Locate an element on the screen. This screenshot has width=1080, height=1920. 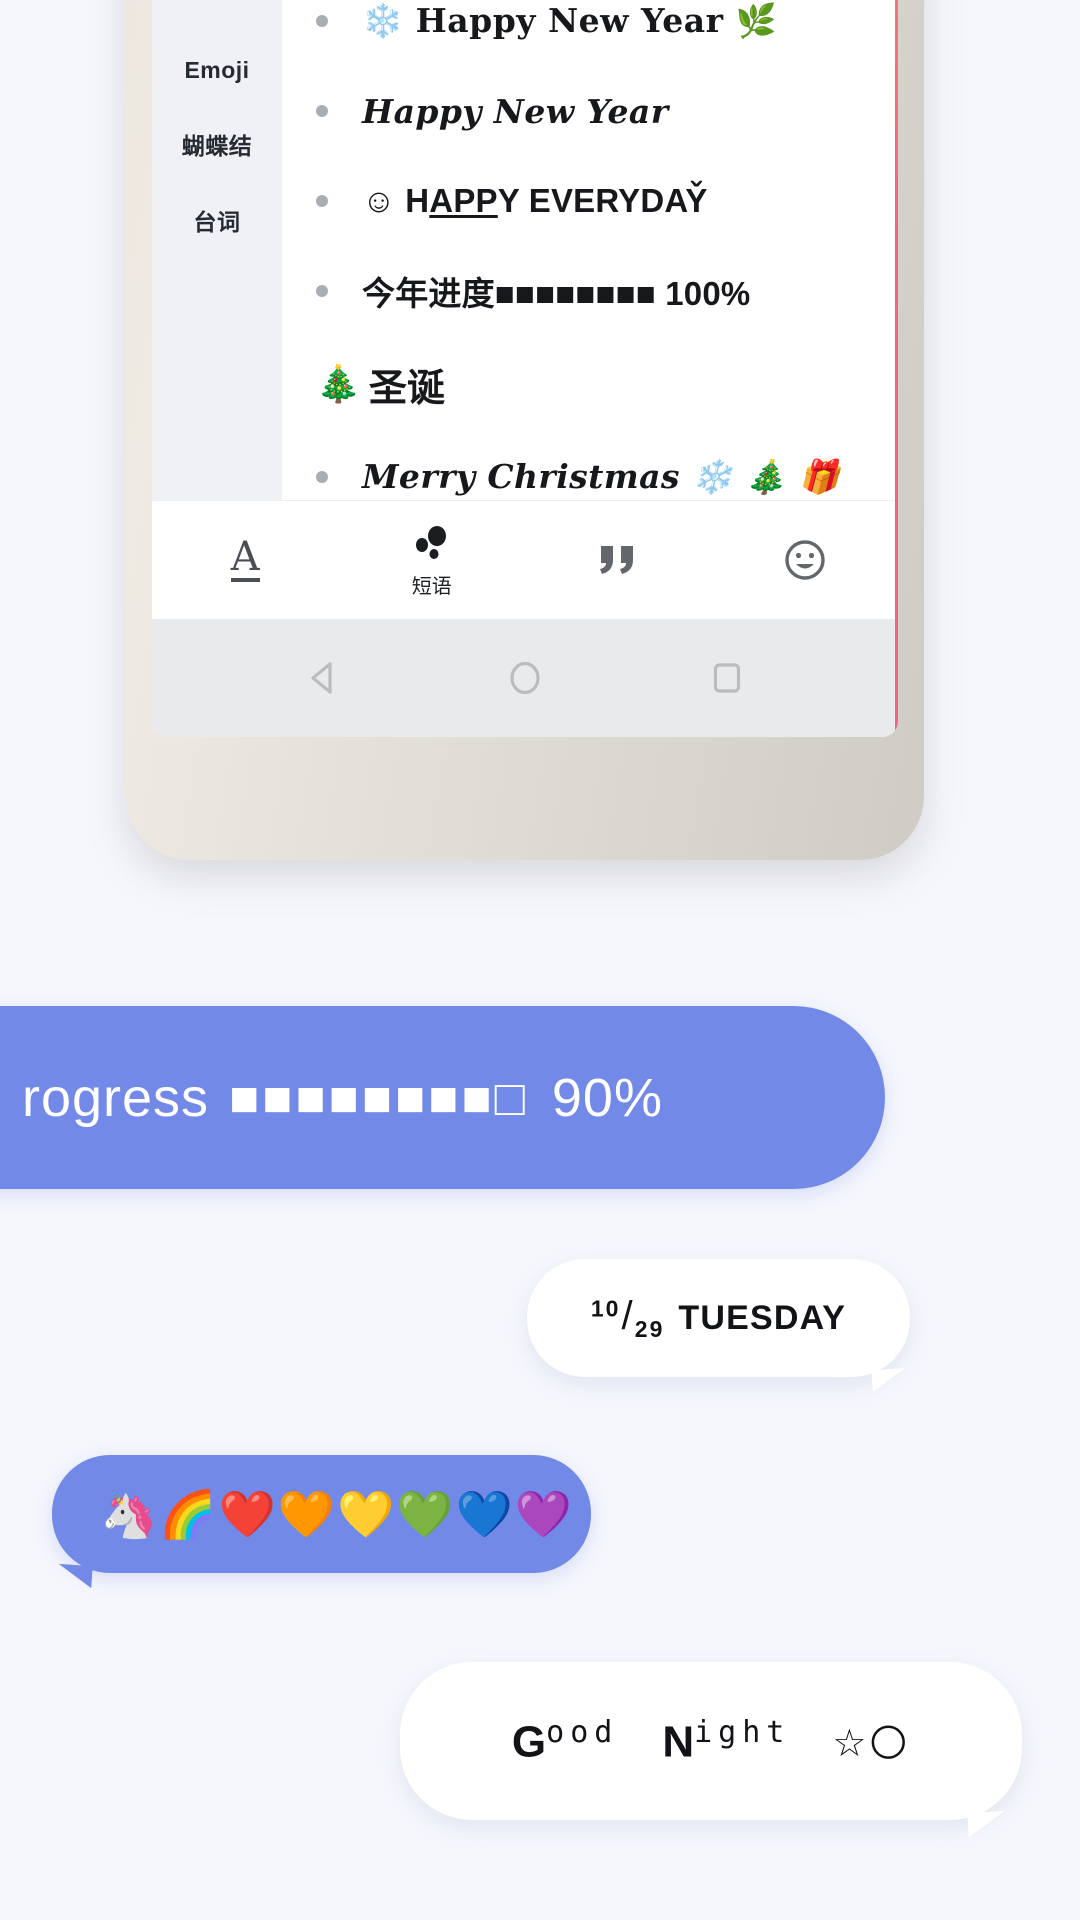
list-item: ☺ HAPPY EVERYDAY̌ is located at coordinates (590, 201).